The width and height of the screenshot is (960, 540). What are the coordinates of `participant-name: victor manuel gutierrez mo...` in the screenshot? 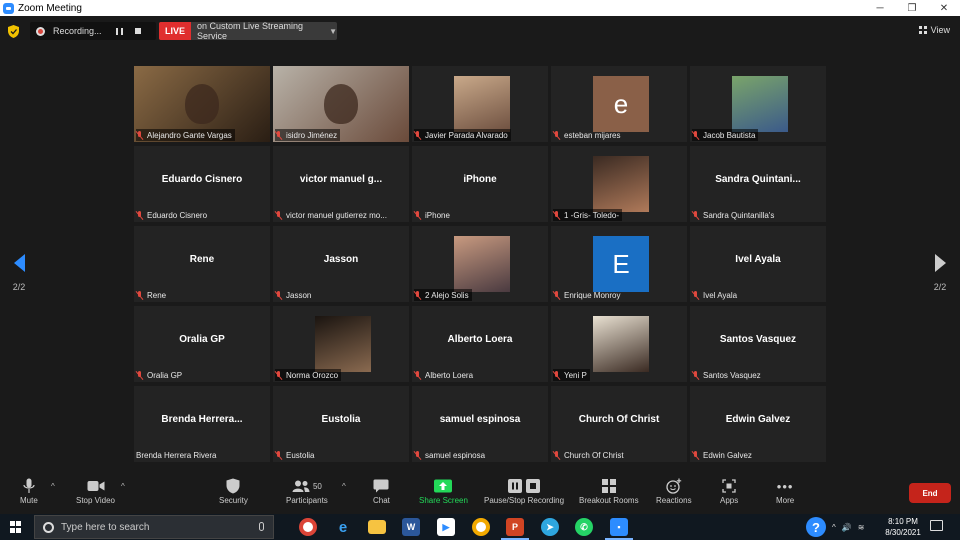 It's located at (336, 215).